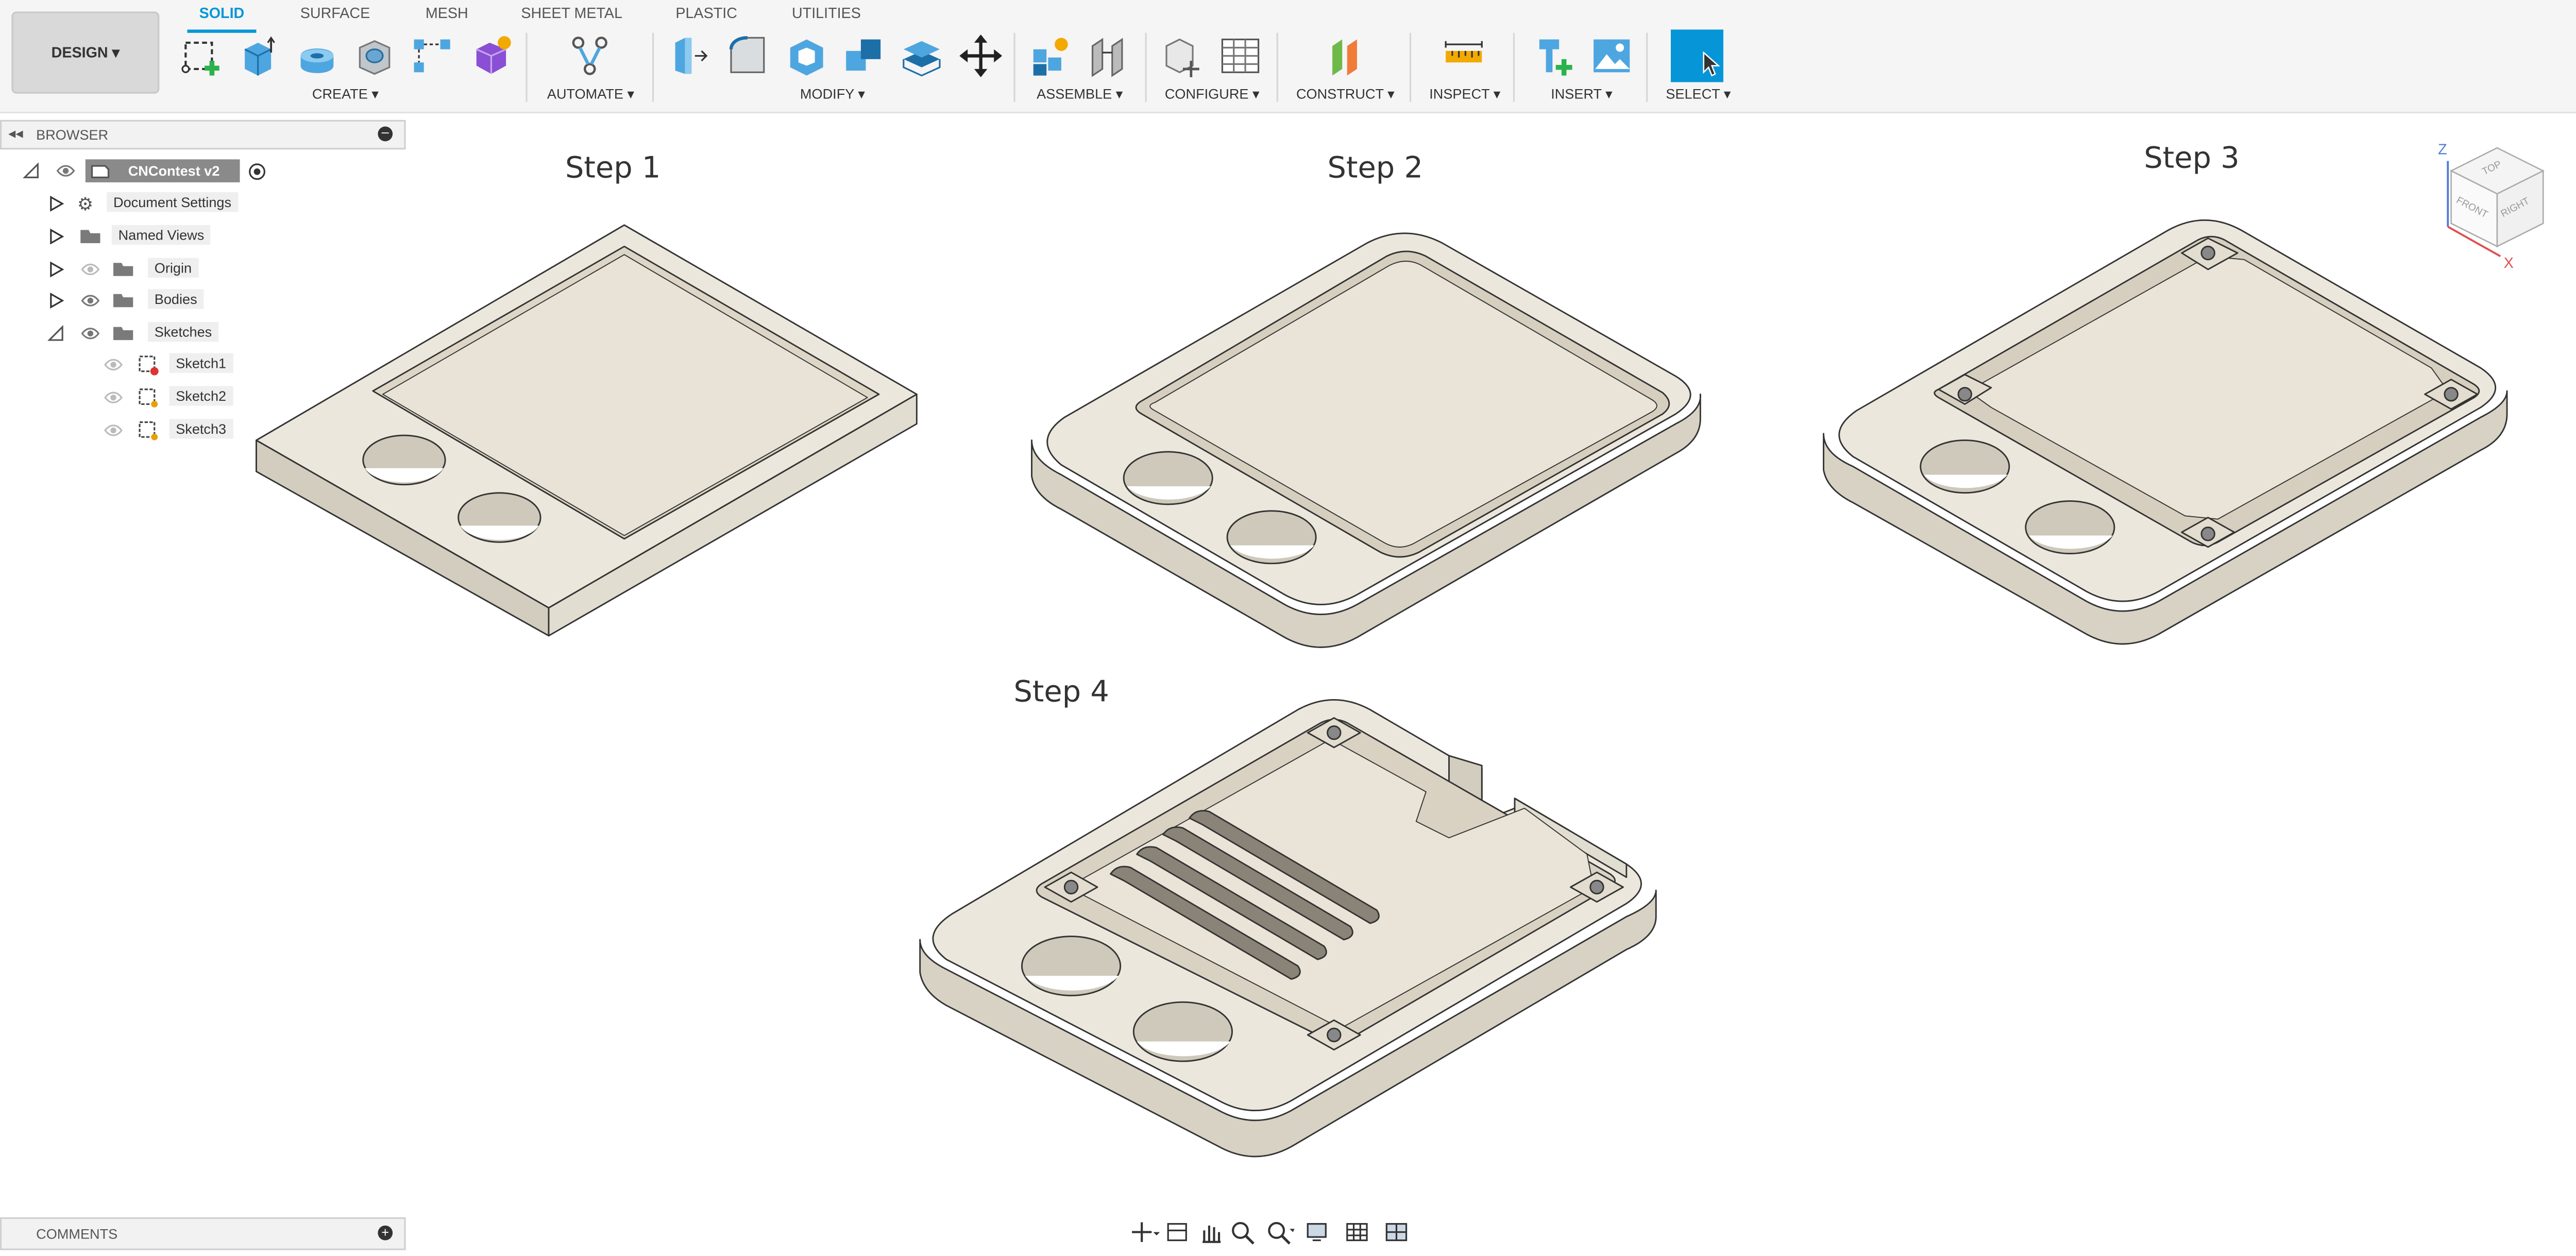  What do you see at coordinates (77, 1233) in the screenshot?
I see `comments-title: COMMENTS` at bounding box center [77, 1233].